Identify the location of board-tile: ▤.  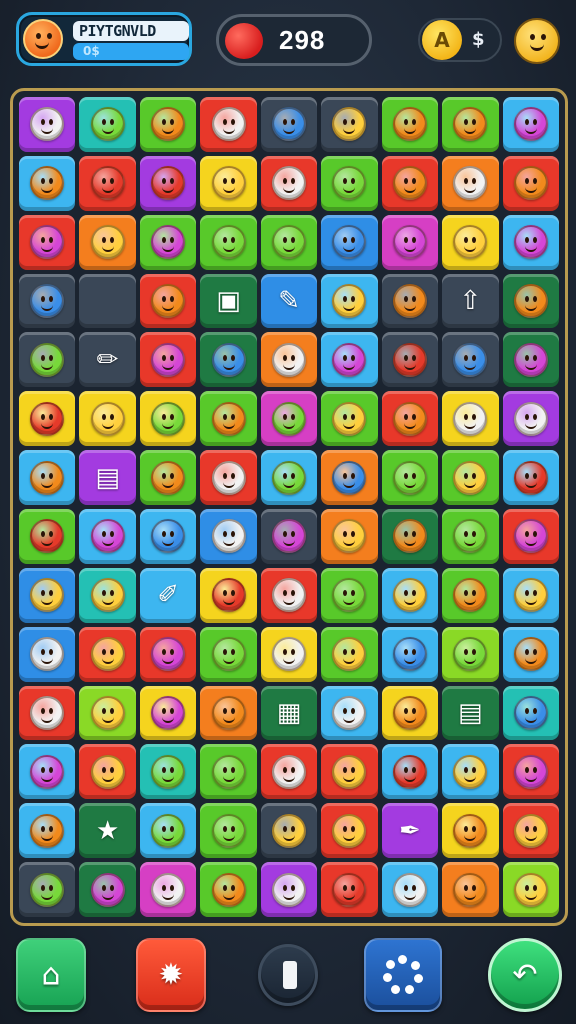
(470, 713).